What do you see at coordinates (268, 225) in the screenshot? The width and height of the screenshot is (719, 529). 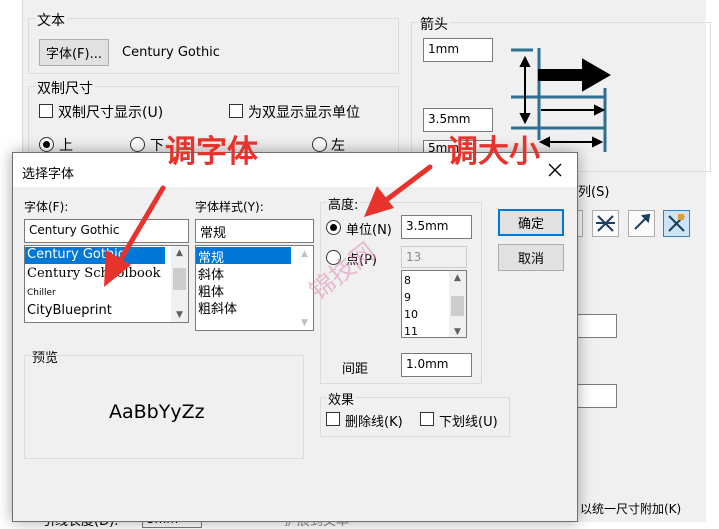 I see `annotation-arrows` at bounding box center [268, 225].